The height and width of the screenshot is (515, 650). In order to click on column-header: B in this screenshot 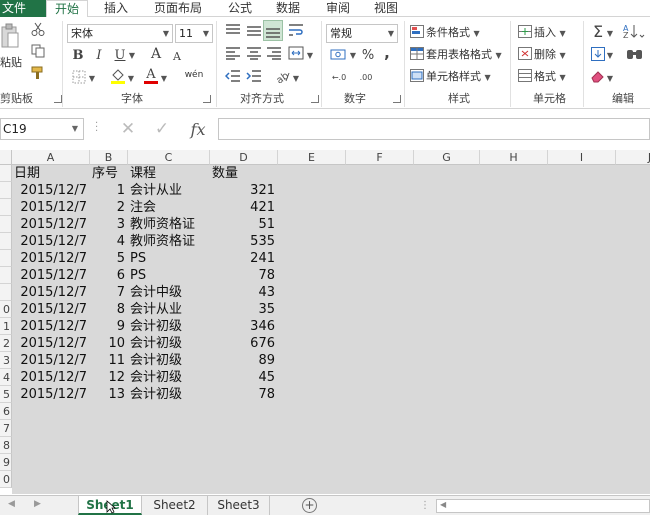, I will do `click(109, 157)`.